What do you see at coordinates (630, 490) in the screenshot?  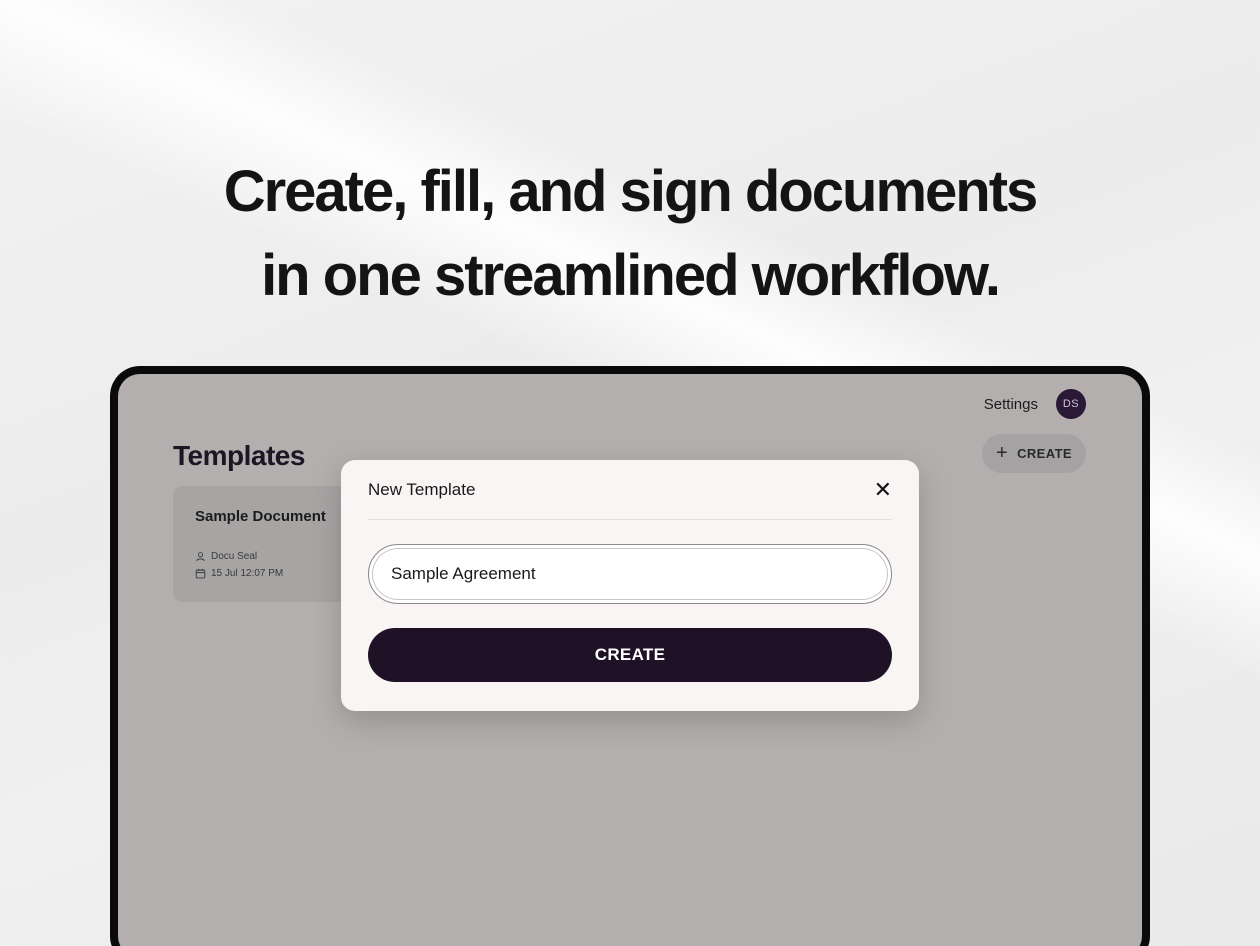 I see `modal-header: New Template ✕` at bounding box center [630, 490].